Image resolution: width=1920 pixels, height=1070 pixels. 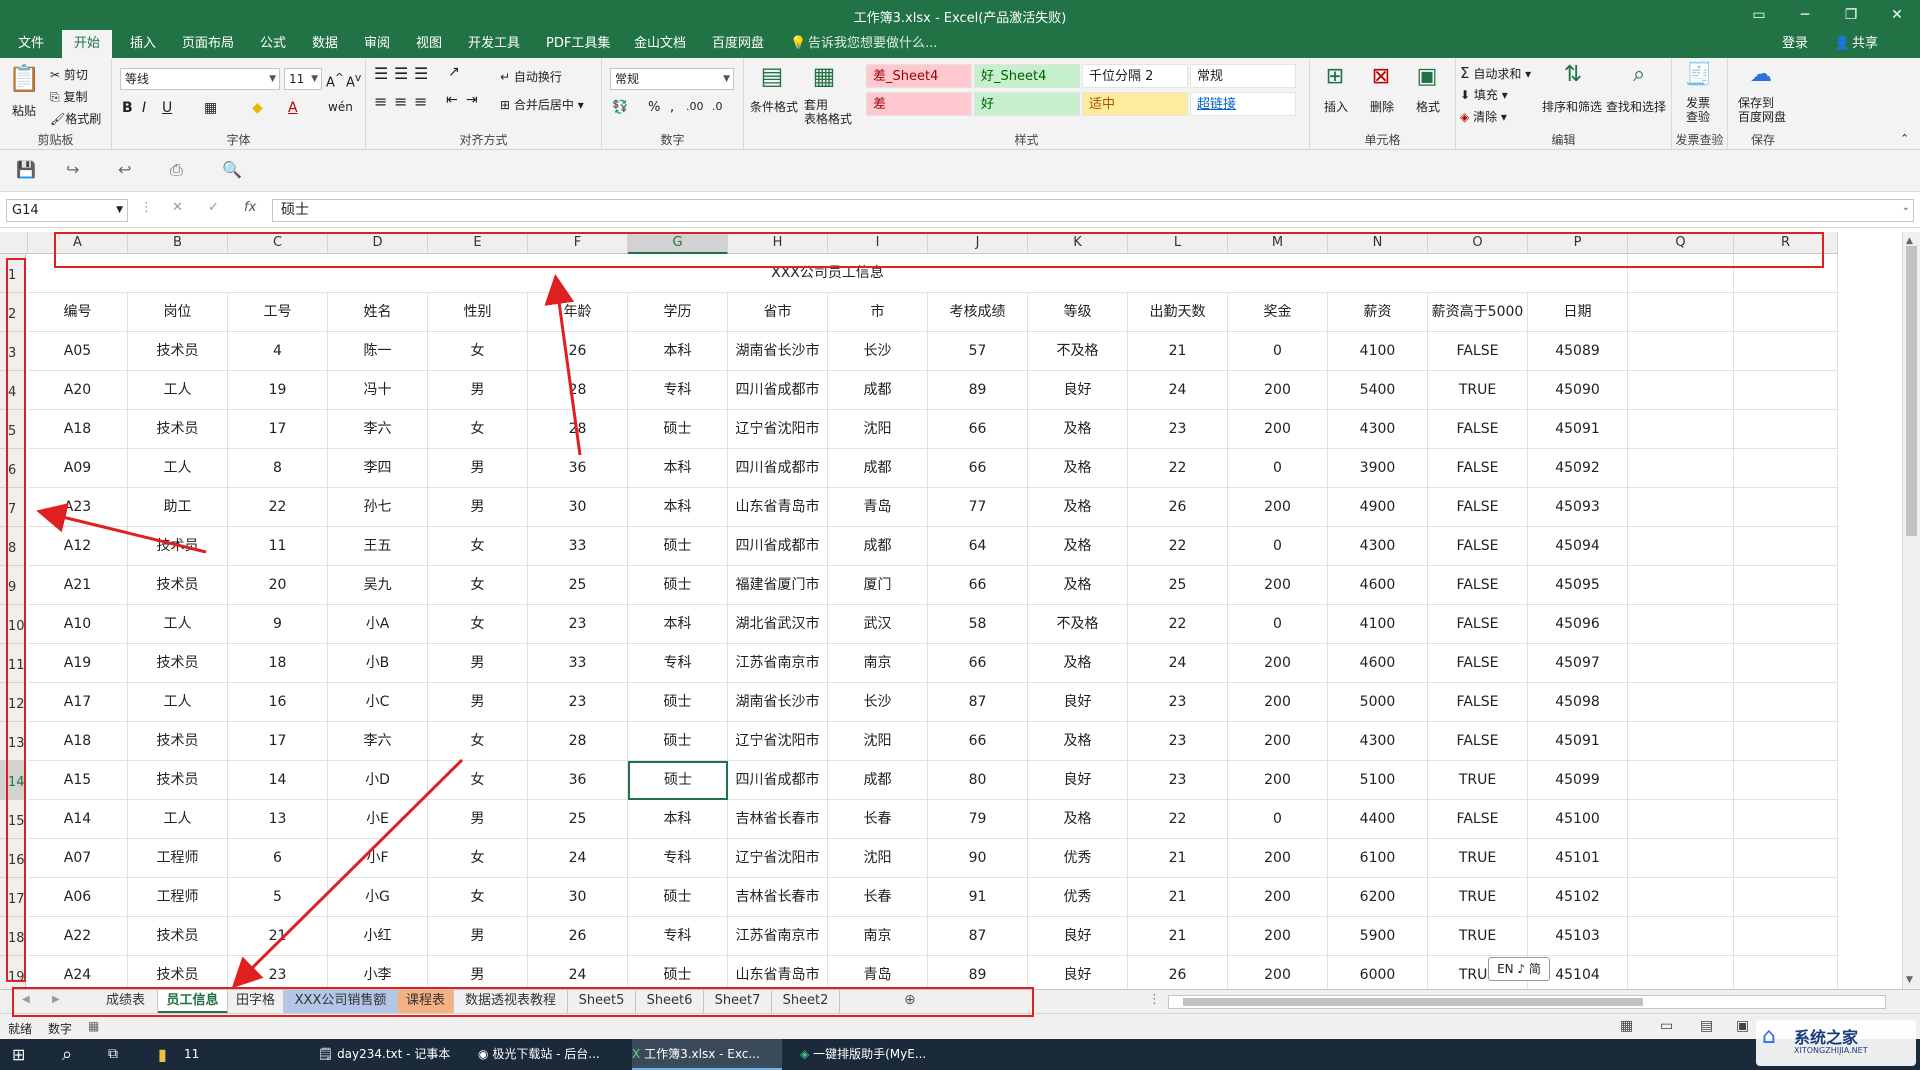 I want to click on table-cell: 孙七, so click(x=378, y=507).